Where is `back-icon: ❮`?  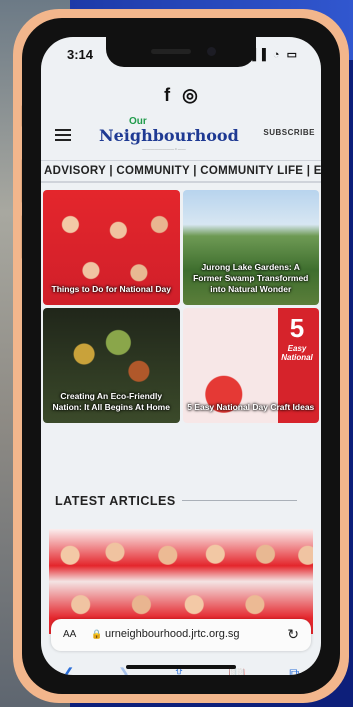
back-icon: ❮ is located at coordinates (69, 670).